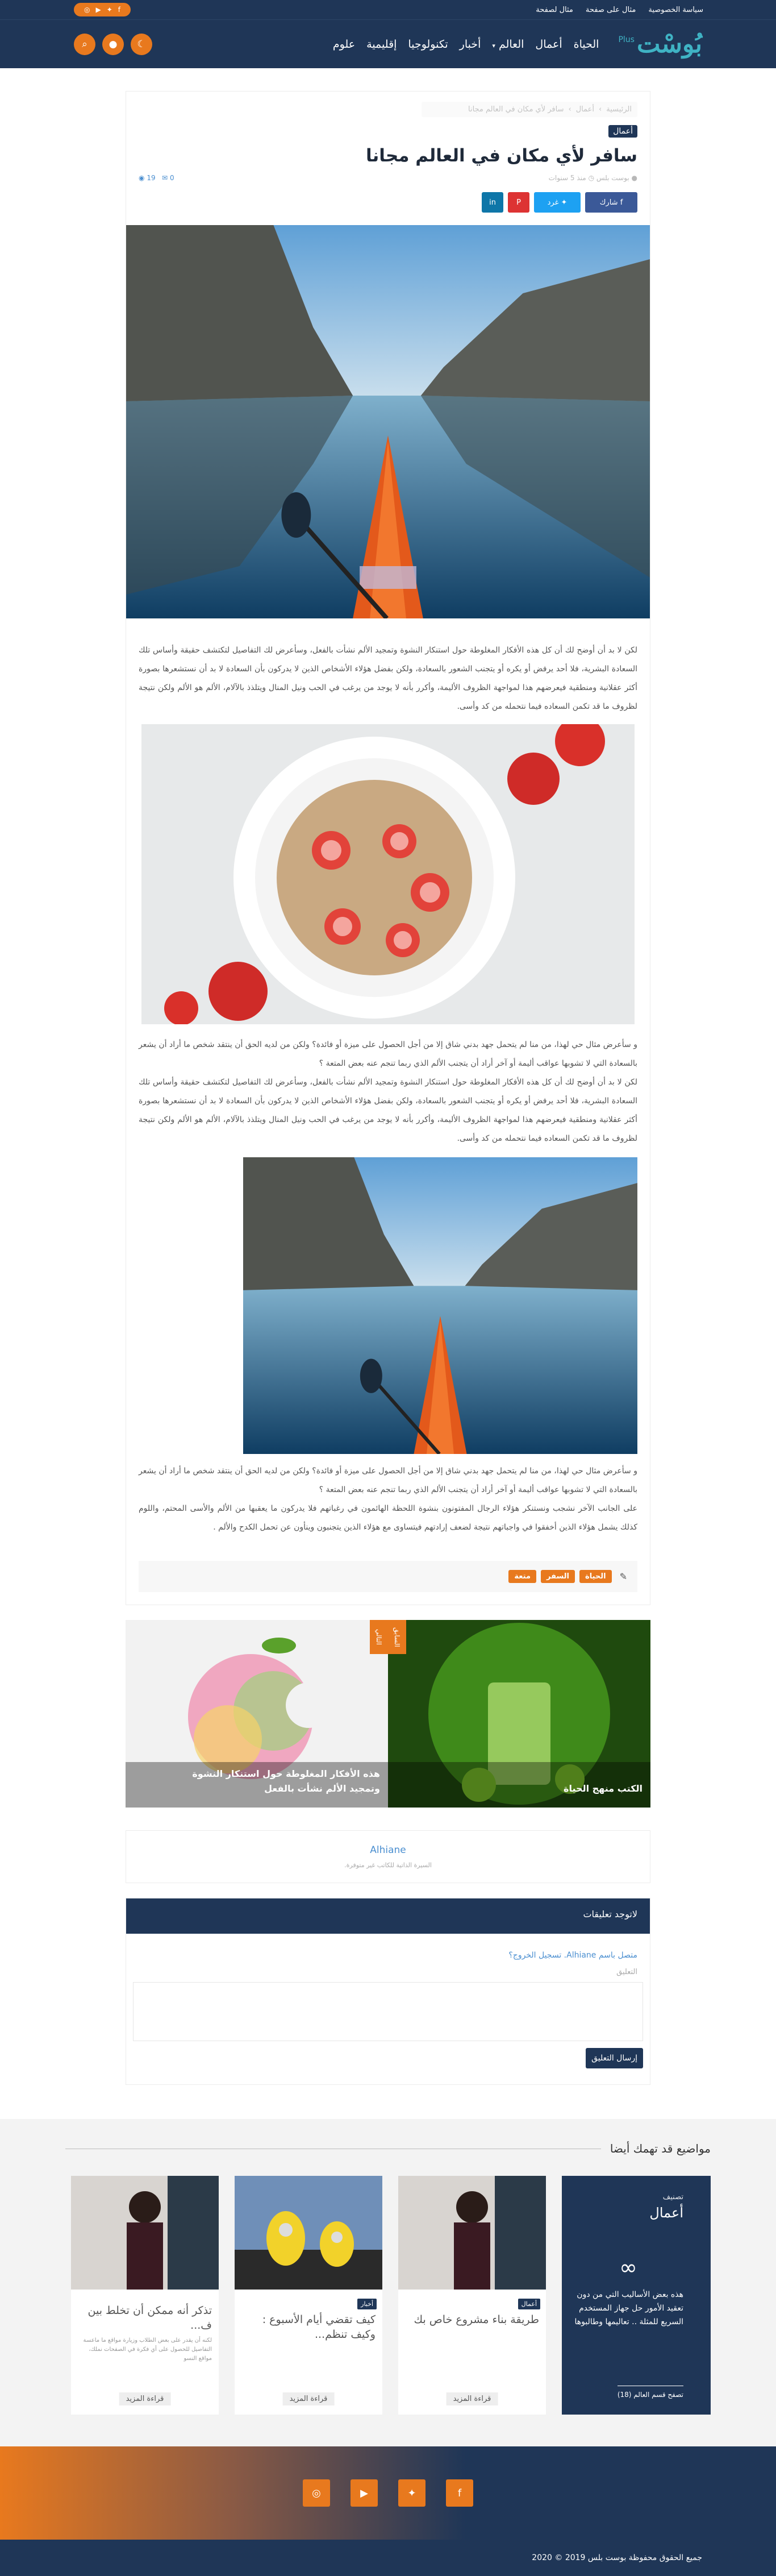 The image size is (776, 2576). I want to click on more-posts-heading: مواضيع قد تهمك أيضا, so click(660, 2149).